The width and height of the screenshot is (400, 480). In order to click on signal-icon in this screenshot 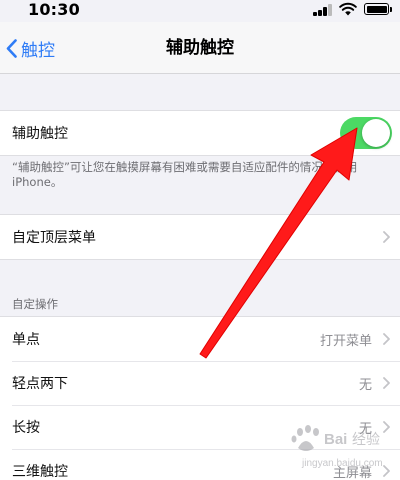, I will do `click(323, 10)`.